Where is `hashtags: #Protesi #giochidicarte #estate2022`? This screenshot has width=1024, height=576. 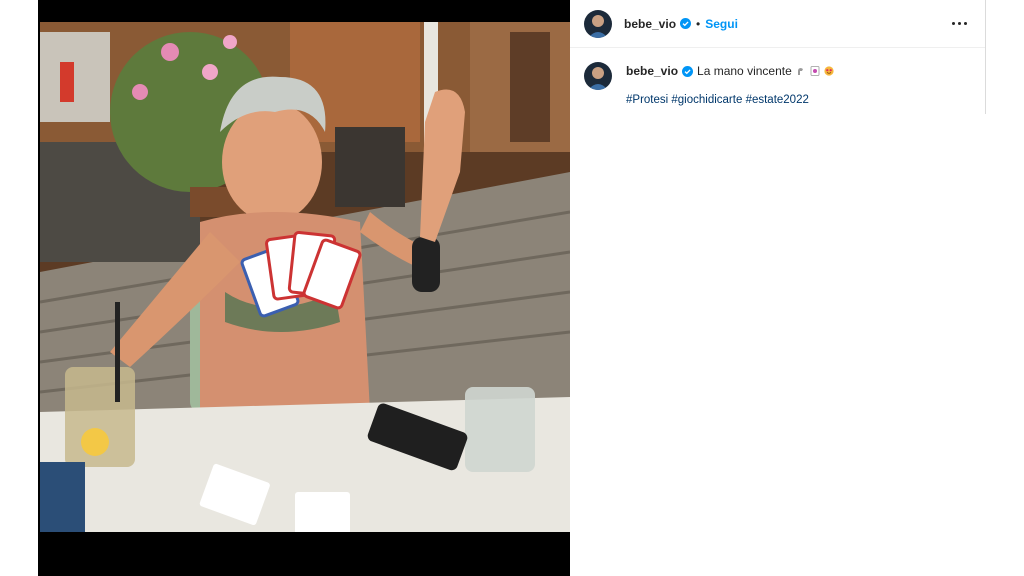 hashtags: #Protesi #giochidicarte #estate2022 is located at coordinates (730, 100).